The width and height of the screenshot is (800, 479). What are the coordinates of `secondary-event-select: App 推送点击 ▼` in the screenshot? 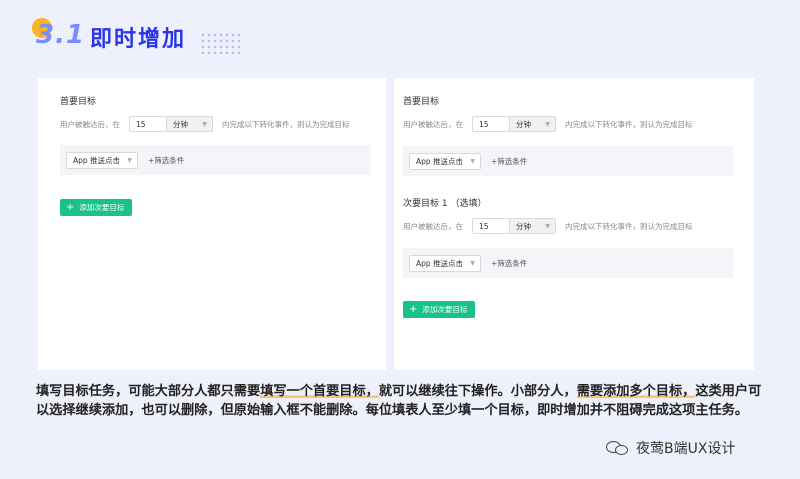 It's located at (445, 263).